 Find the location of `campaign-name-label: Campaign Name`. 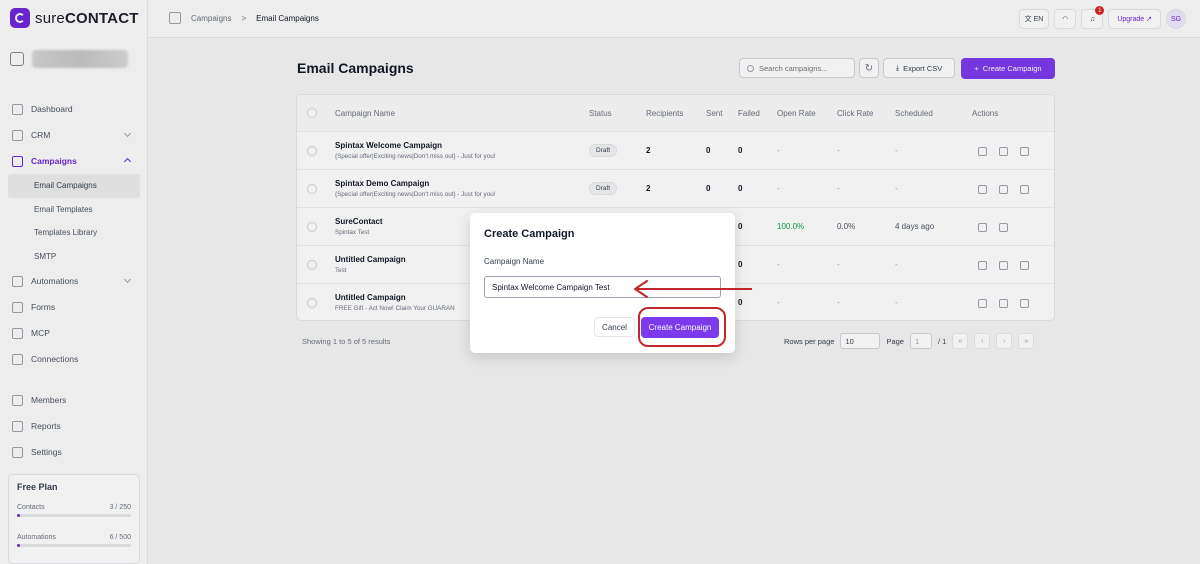

campaign-name-label: Campaign Name is located at coordinates (514, 261).